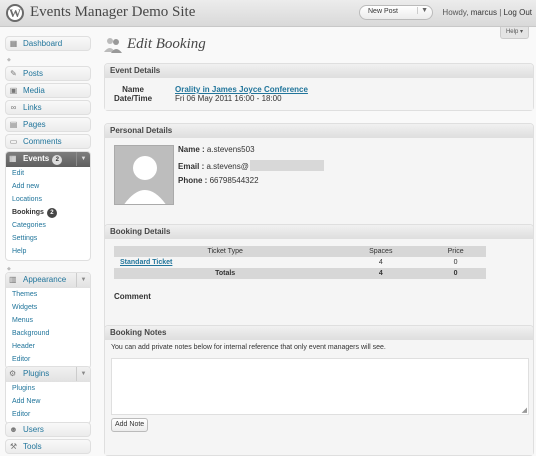  What do you see at coordinates (319, 71) in the screenshot?
I see `event-details-heading: Event Details` at bounding box center [319, 71].